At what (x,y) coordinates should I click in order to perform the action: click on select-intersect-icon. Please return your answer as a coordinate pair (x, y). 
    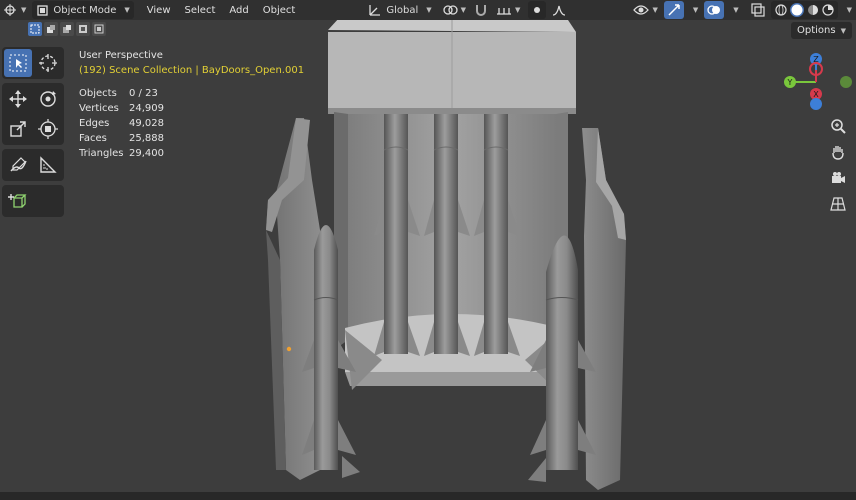
    Looking at the image, I should click on (99, 29).